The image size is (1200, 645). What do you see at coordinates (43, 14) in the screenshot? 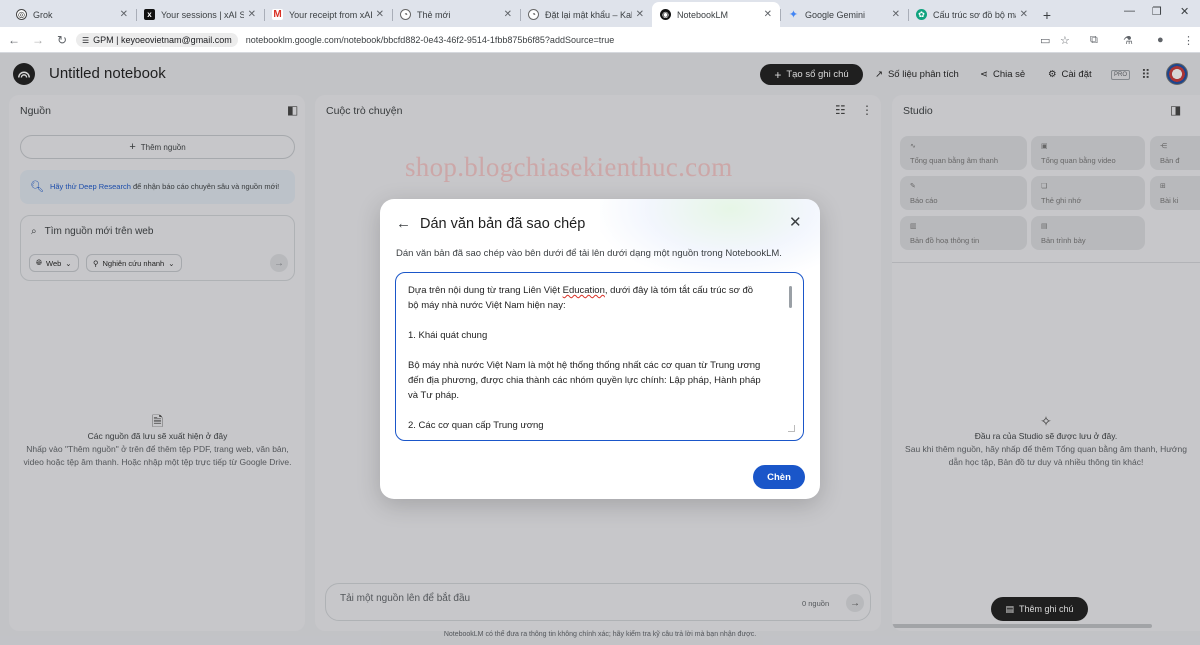
I see `tab-title: Grok` at bounding box center [43, 14].